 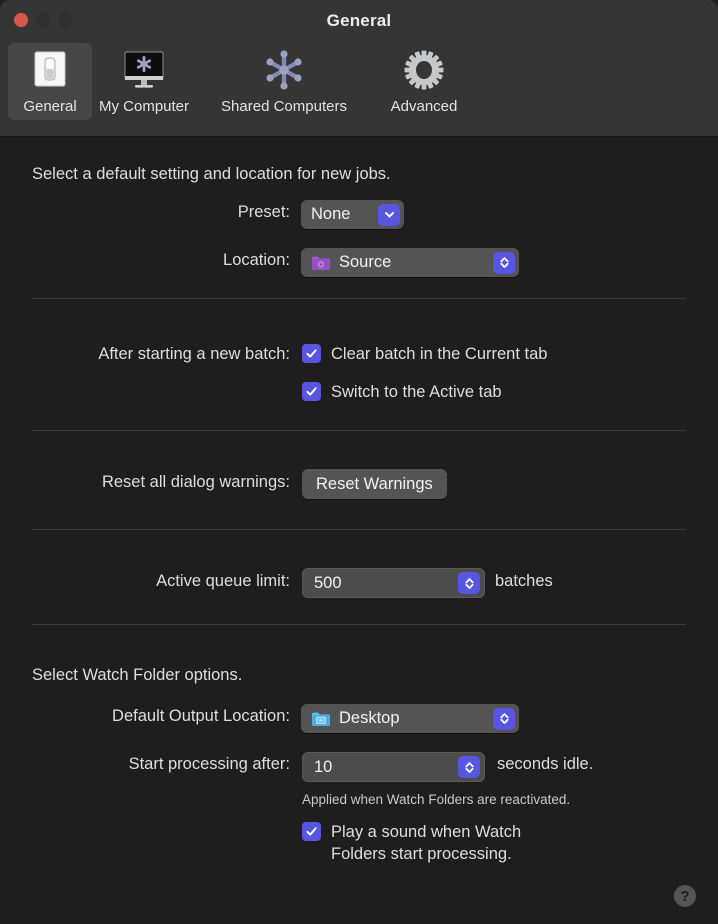 I want to click on location-value: Source, so click(x=365, y=262).